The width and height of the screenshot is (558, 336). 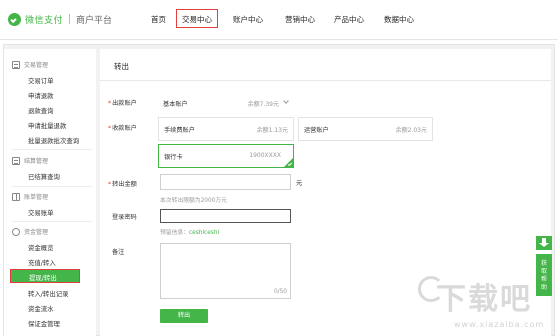 I want to click on help-text-char: 获, so click(x=543, y=263).